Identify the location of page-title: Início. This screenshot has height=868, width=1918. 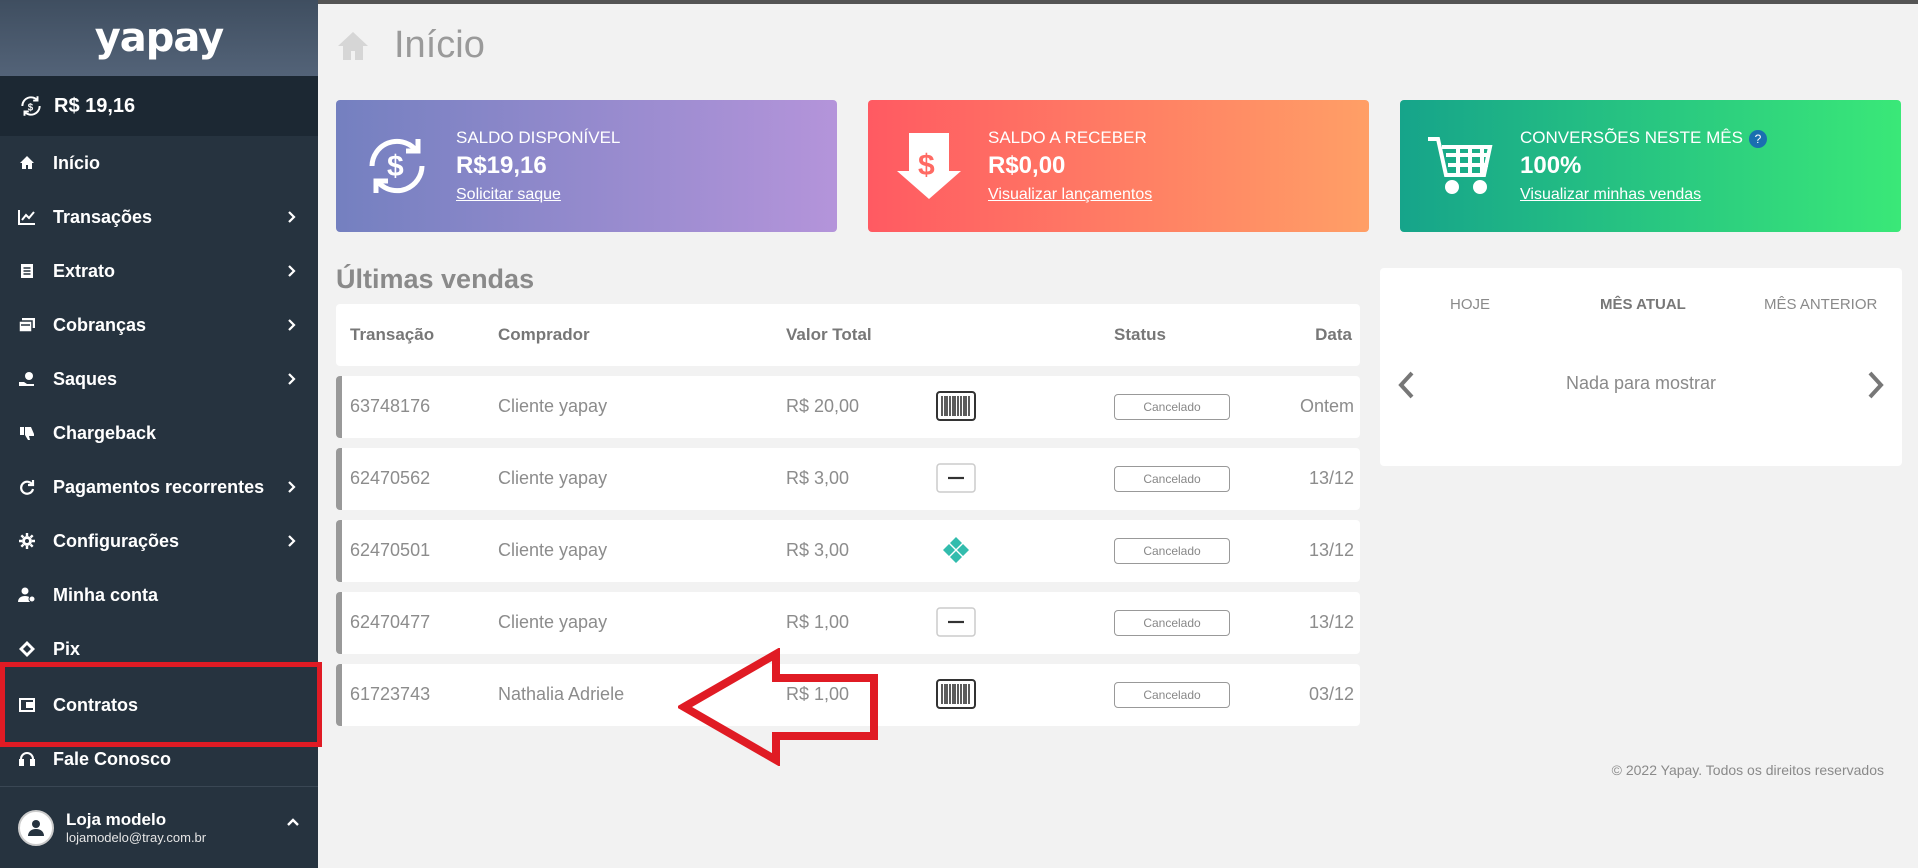
(439, 45).